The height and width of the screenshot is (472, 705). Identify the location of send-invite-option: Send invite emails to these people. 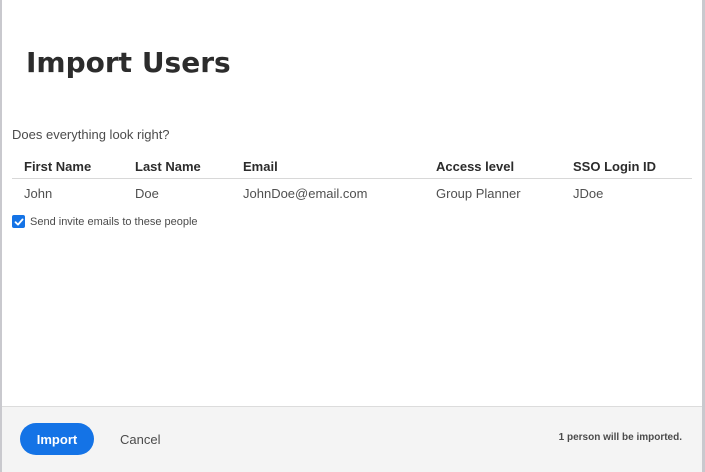
(105, 221).